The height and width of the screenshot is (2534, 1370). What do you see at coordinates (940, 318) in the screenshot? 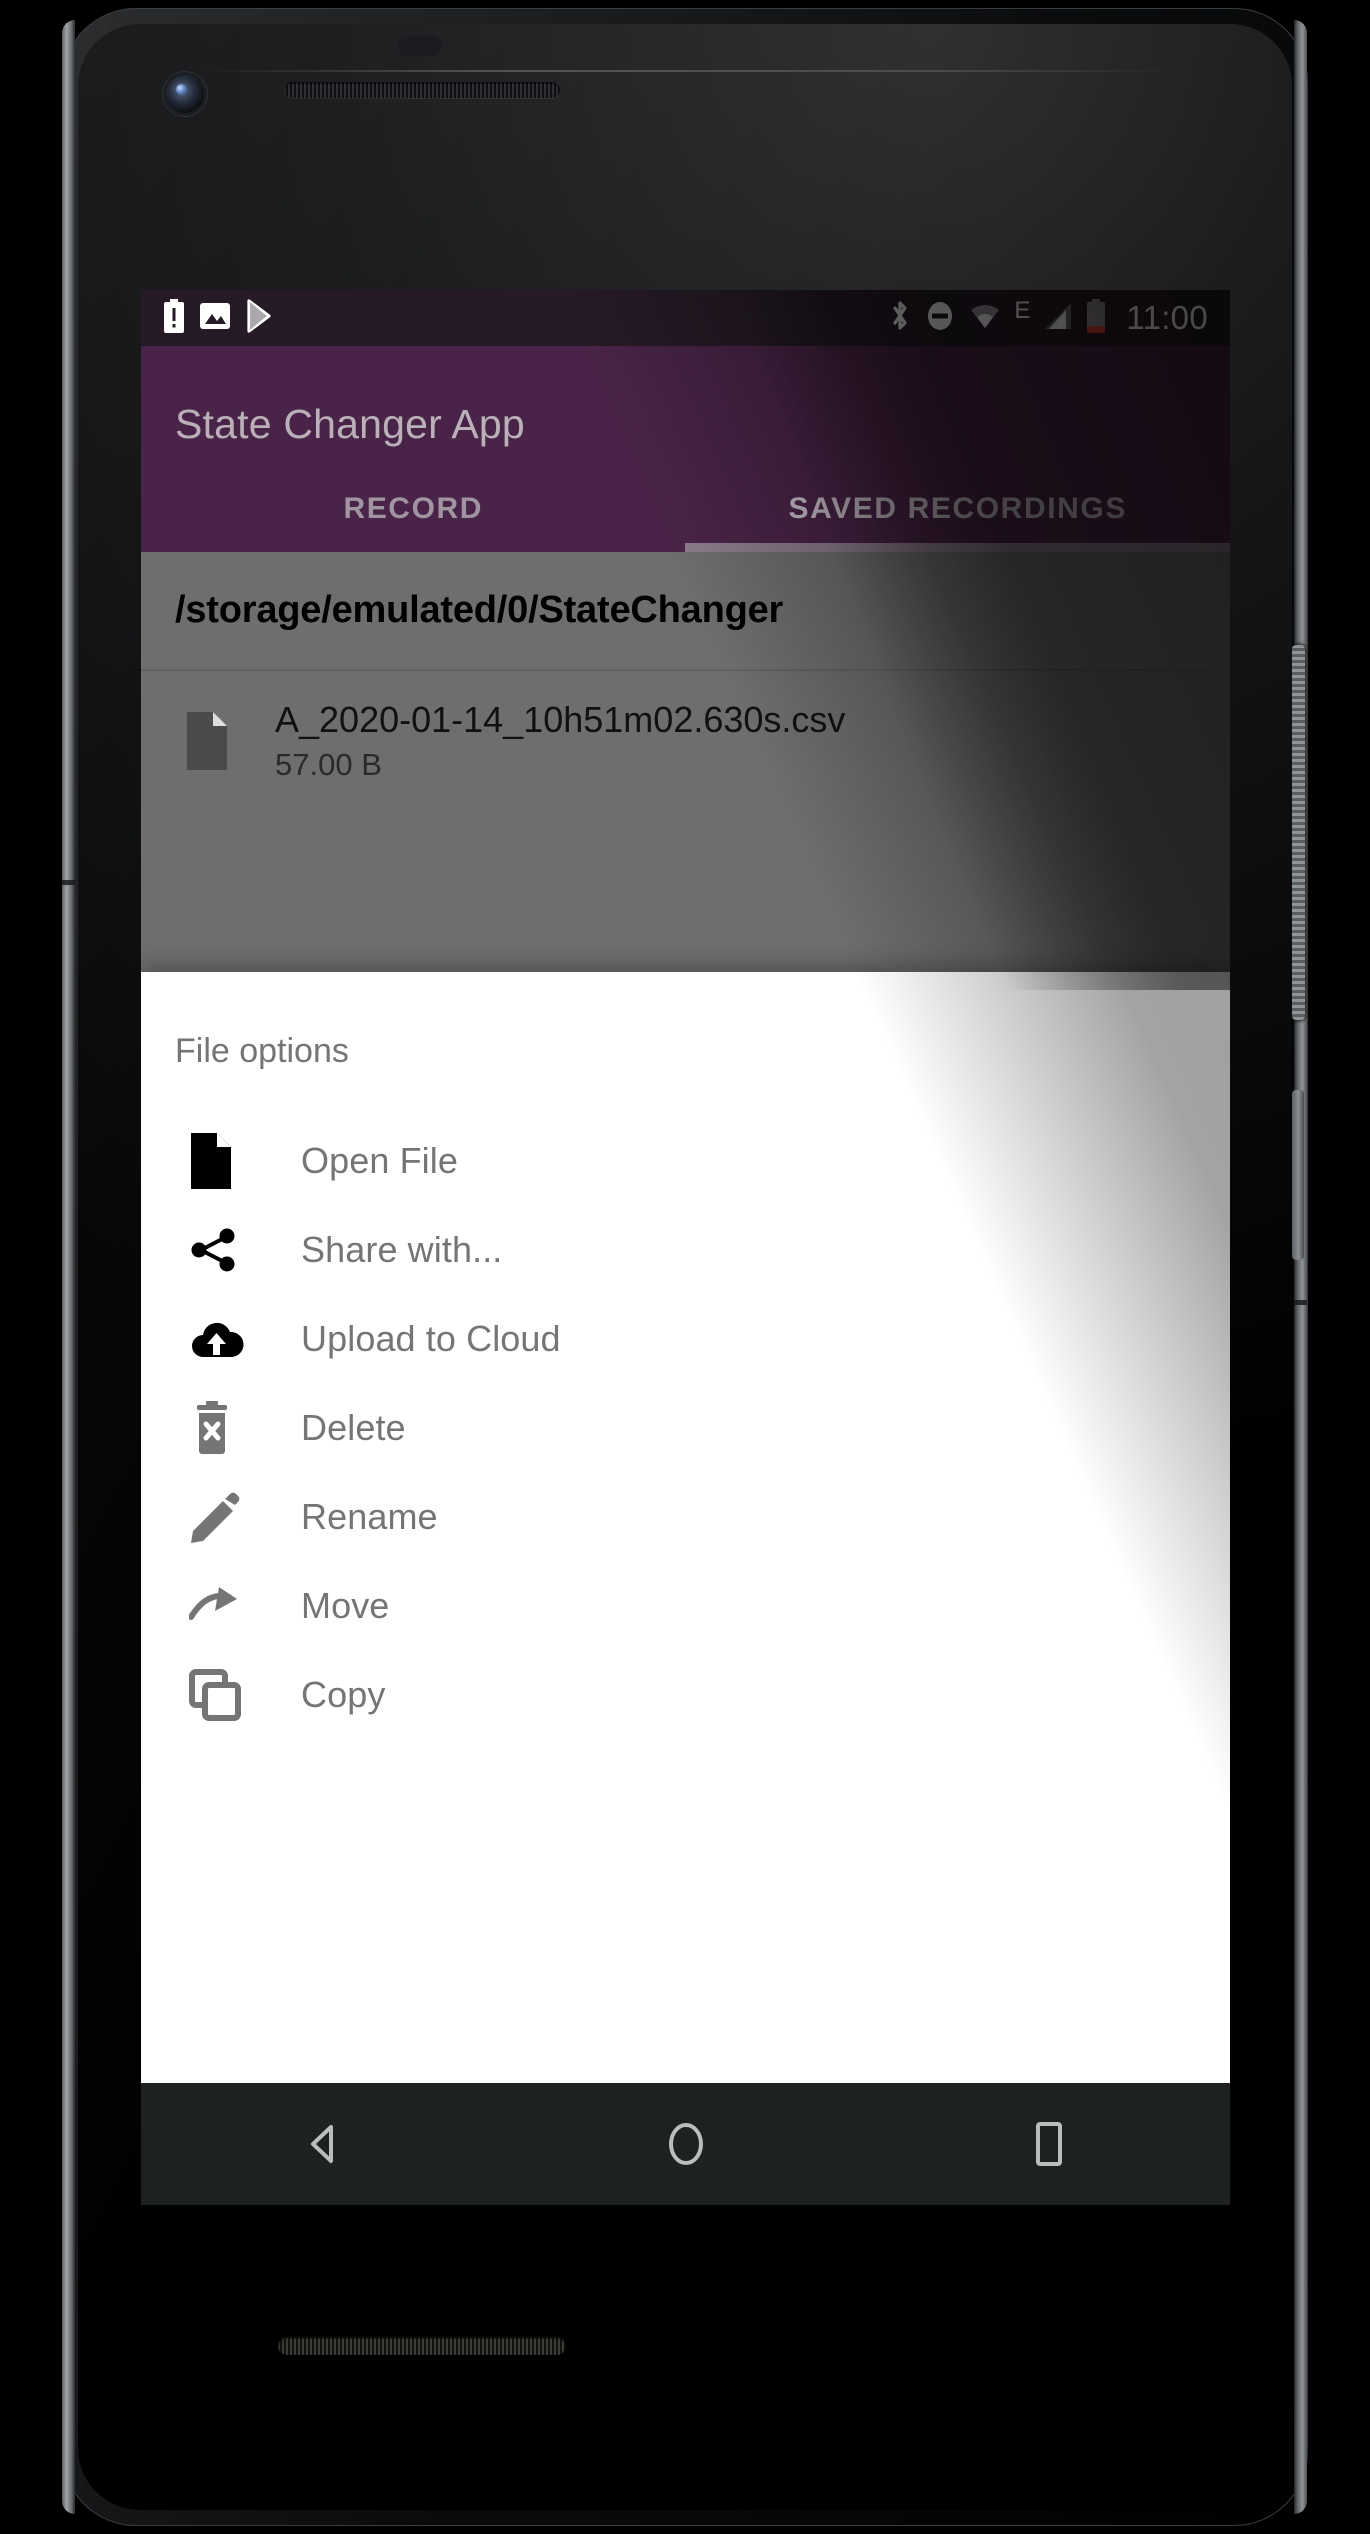
I see `do-not-disturb-icon` at bounding box center [940, 318].